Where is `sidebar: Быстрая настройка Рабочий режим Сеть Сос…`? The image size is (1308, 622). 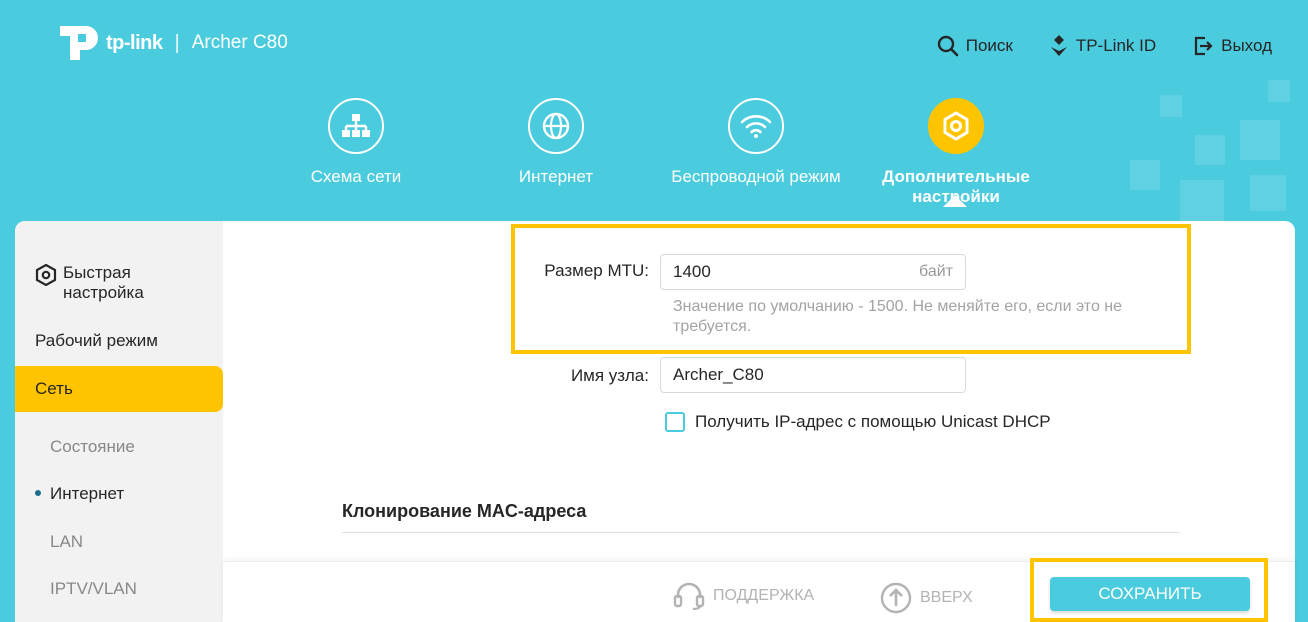
sidebar: Быстрая настройка Рабочий режим Сеть Сос… is located at coordinates (119, 421).